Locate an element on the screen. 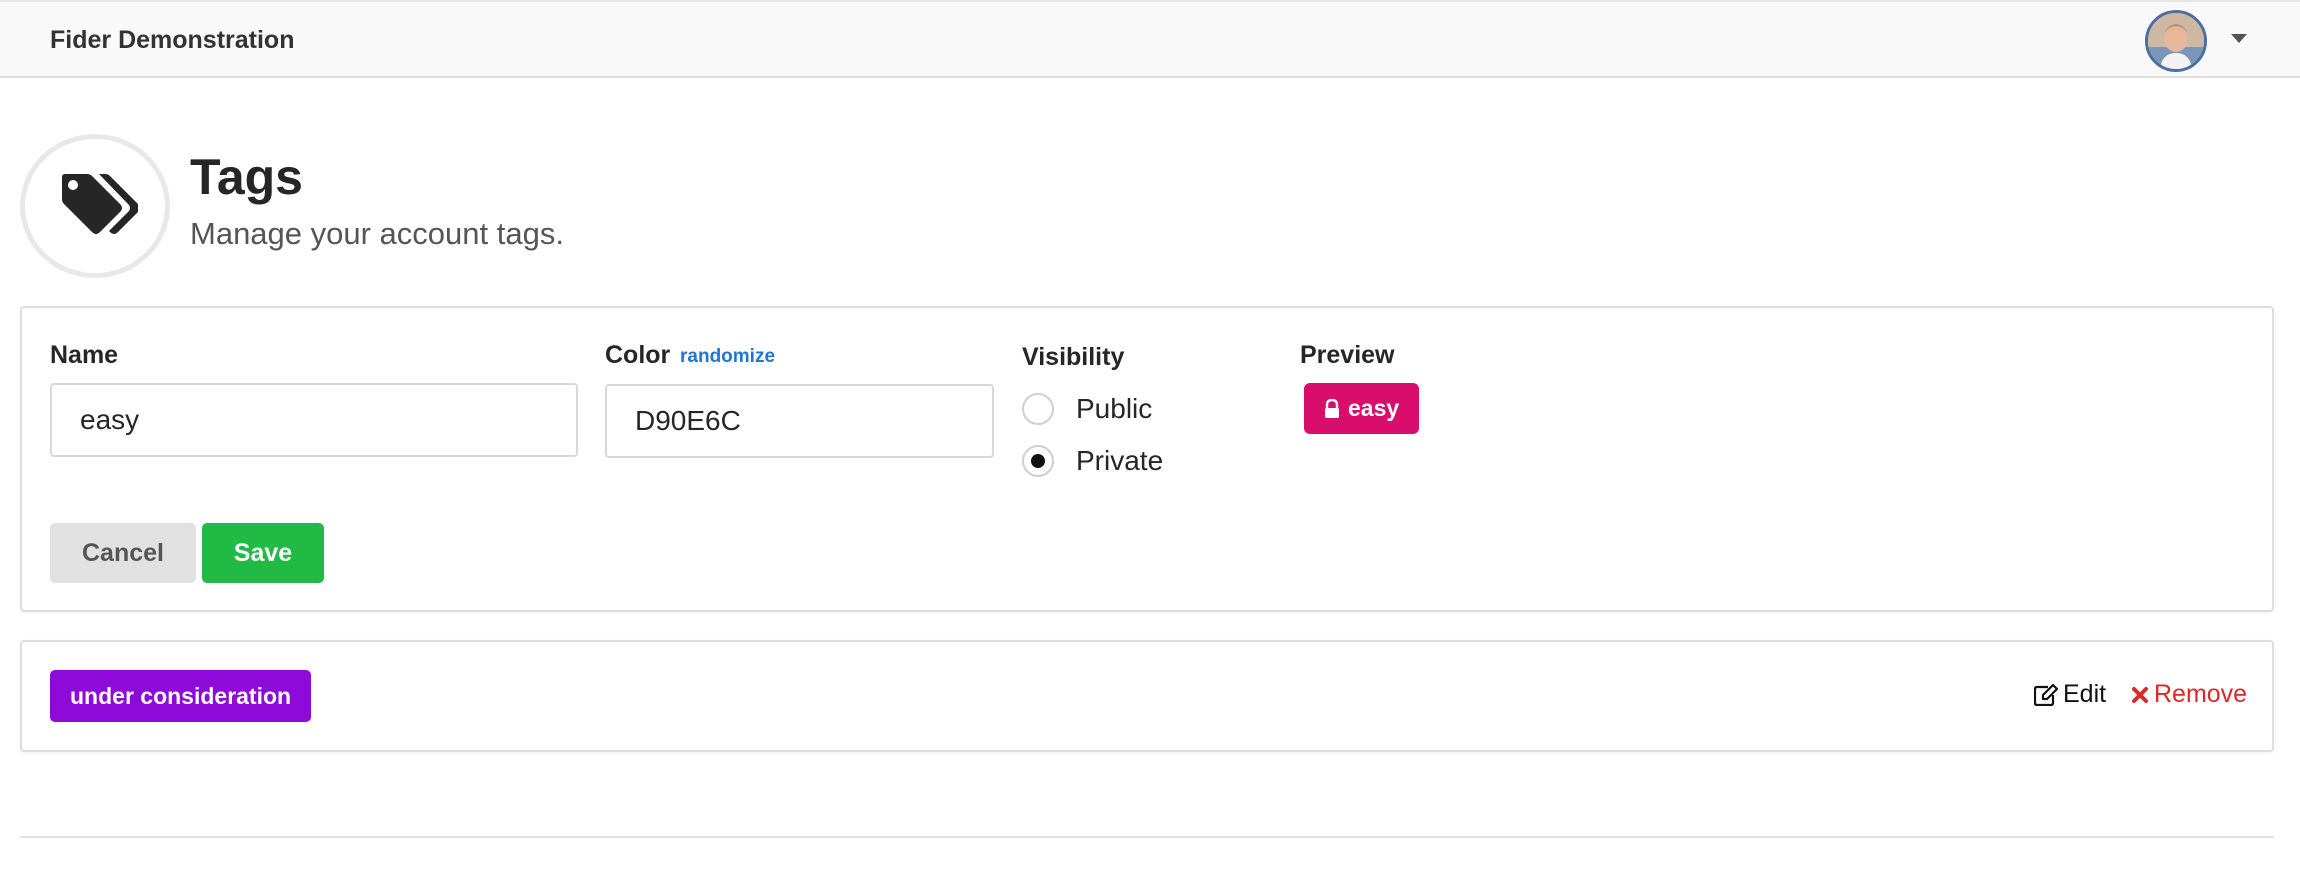 This screenshot has height=890, width=2300. tag-under-consideration: under consideration is located at coordinates (181, 696).